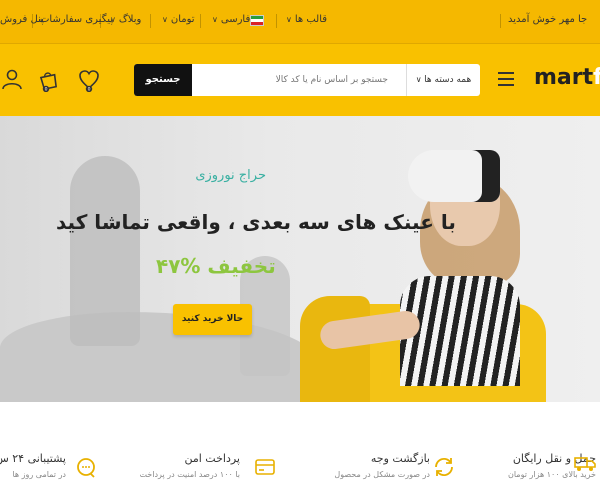  Describe the element at coordinates (235, 19) in the screenshot. I see `language-label: فارسی` at that location.